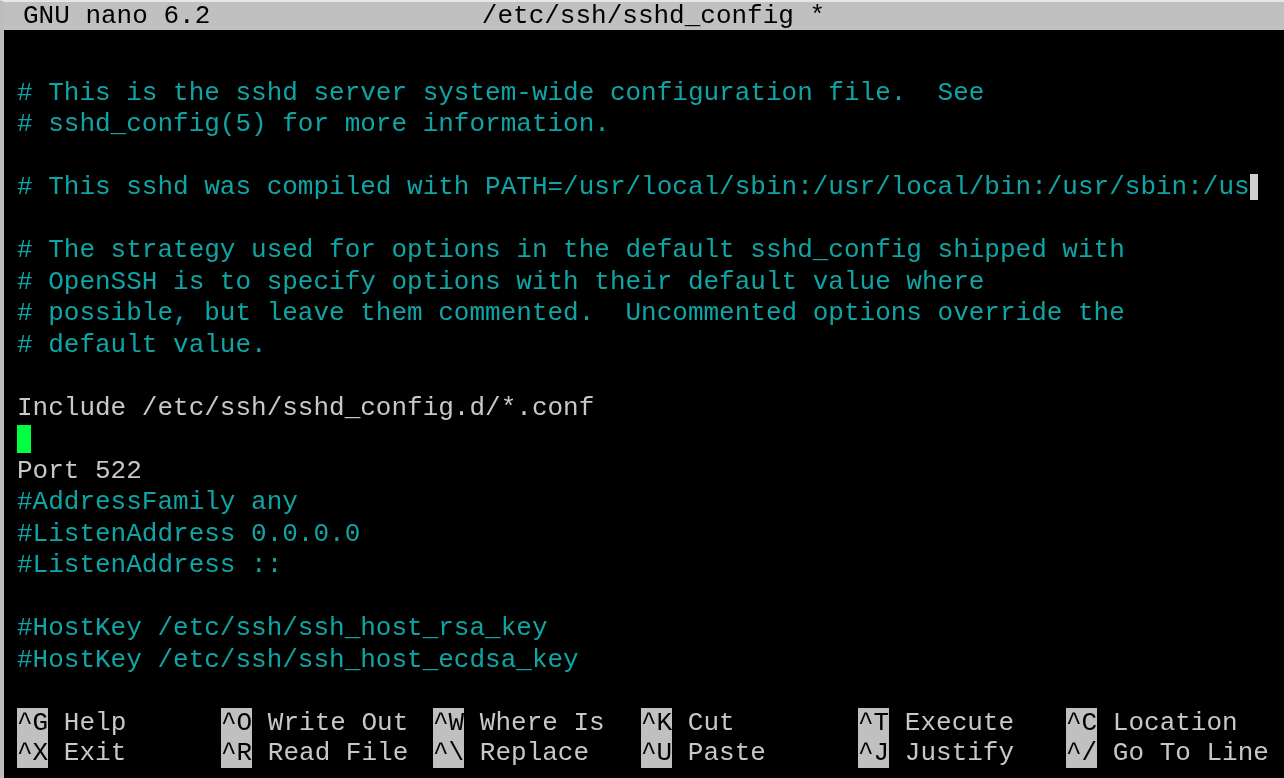 Image resolution: width=1284 pixels, height=778 pixels. Describe the element at coordinates (282, 628) in the screenshot. I see `comment-line: #HostKey /etc/ssh/ssh_host_rsa_key` at that location.